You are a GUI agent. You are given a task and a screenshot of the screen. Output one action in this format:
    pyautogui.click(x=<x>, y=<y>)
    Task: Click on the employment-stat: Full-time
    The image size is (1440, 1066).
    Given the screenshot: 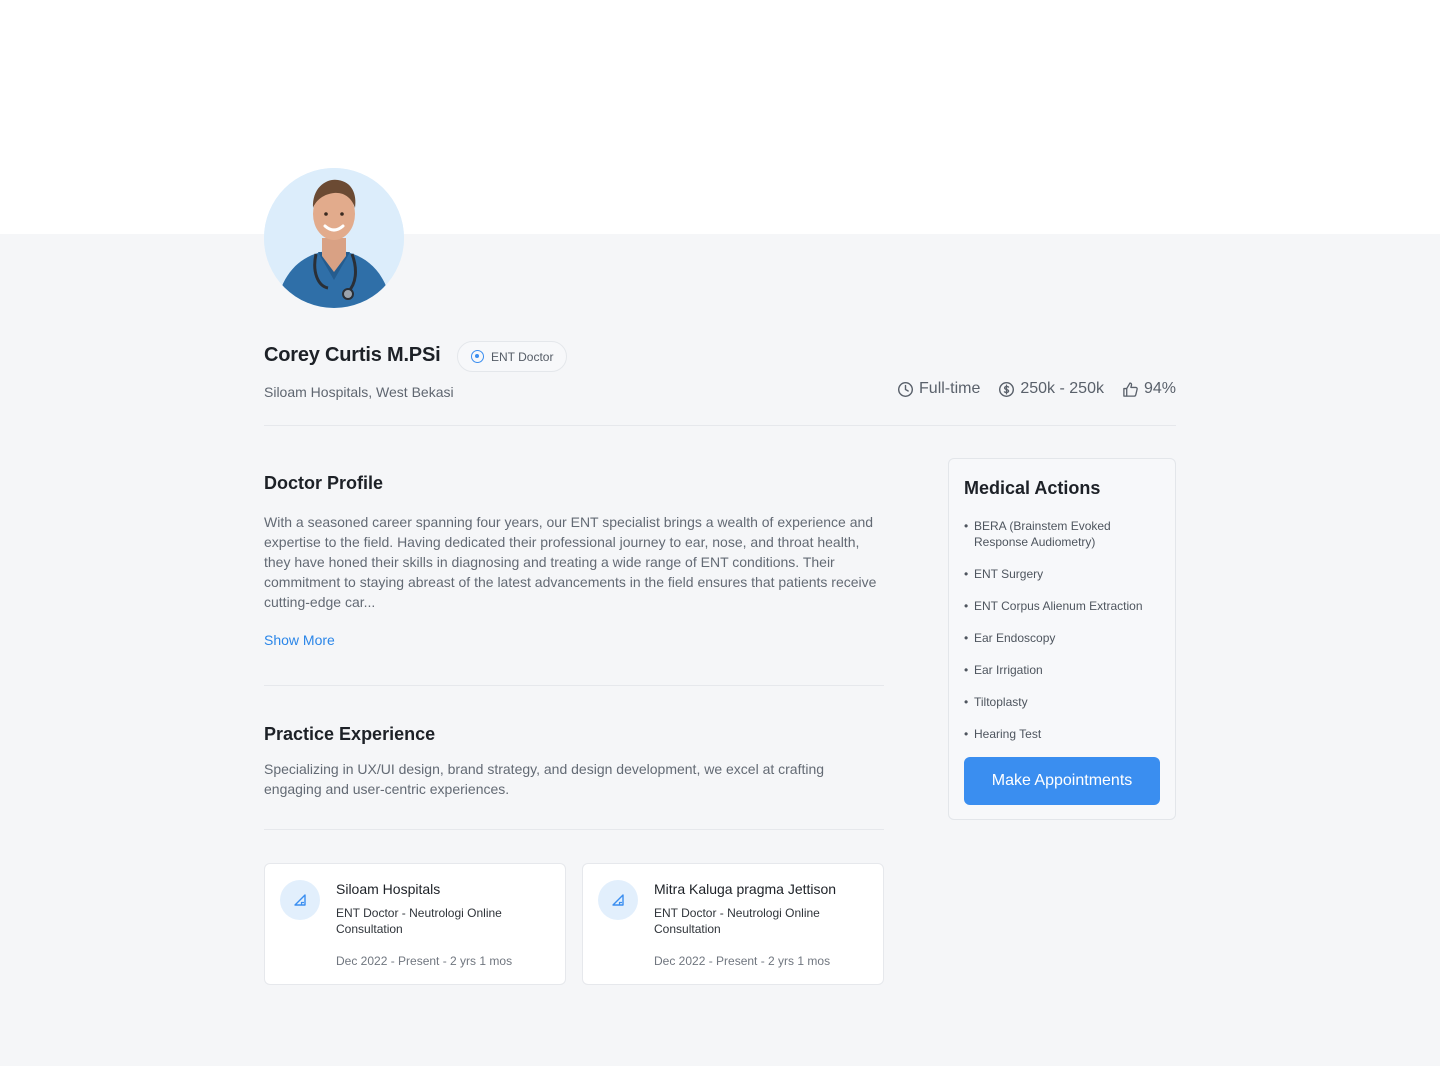 What is the action you would take?
    pyautogui.click(x=938, y=389)
    